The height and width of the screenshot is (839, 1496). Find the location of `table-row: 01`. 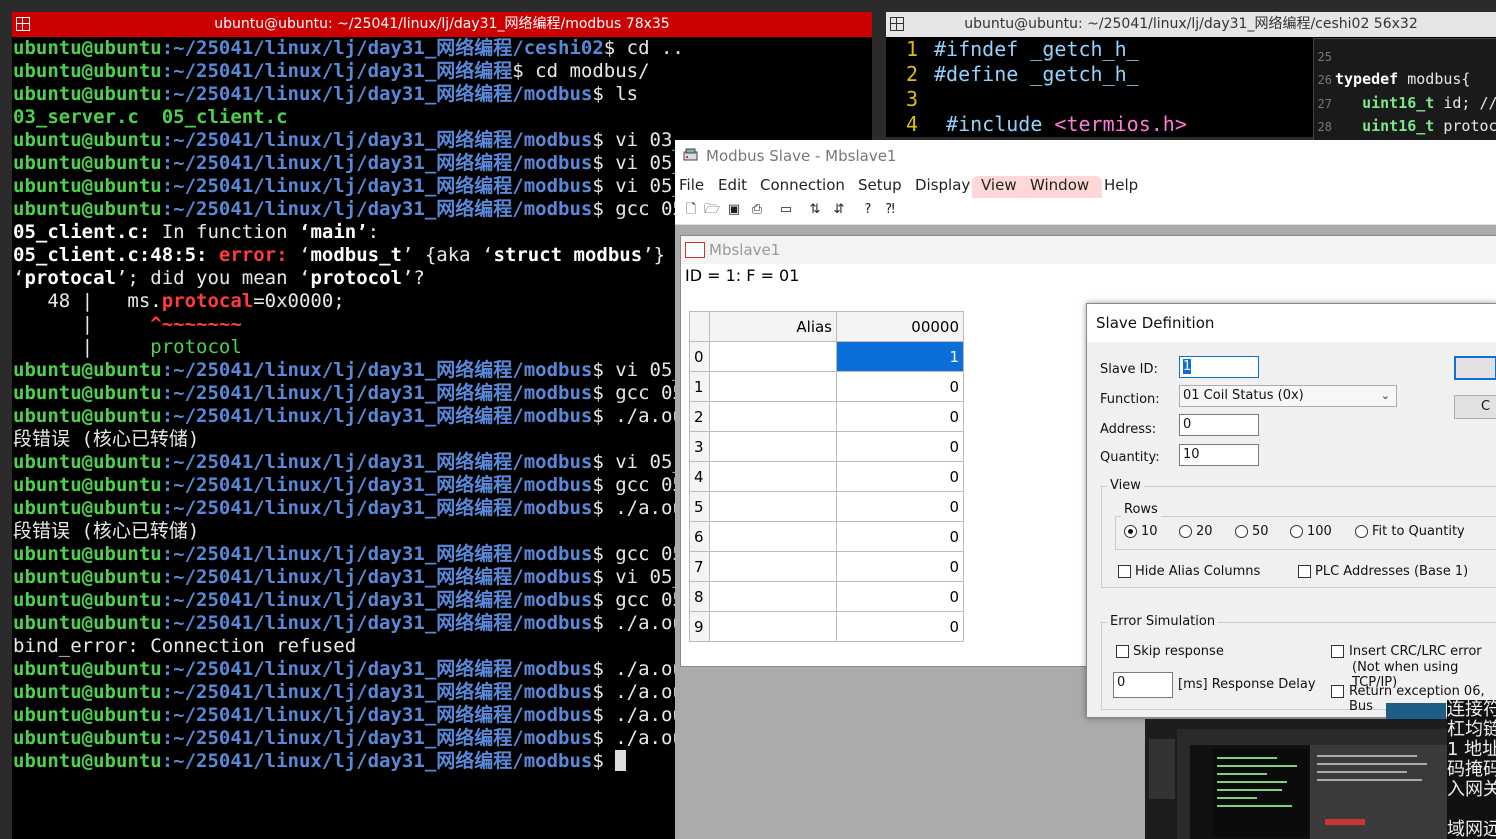

table-row: 01 is located at coordinates (826, 356).